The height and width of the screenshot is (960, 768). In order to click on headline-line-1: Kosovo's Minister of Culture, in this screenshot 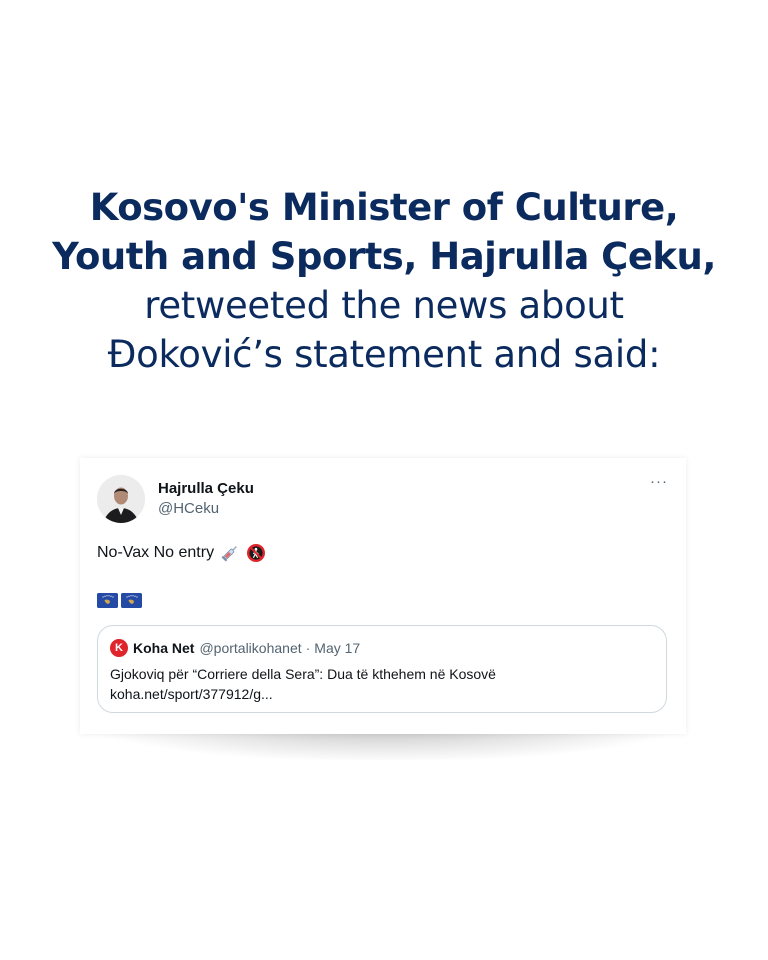, I will do `click(384, 207)`.